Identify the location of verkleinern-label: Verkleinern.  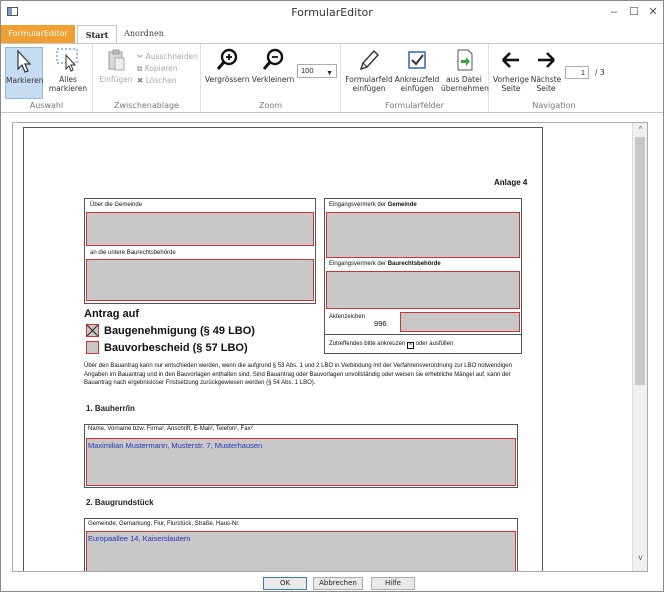
(273, 79).